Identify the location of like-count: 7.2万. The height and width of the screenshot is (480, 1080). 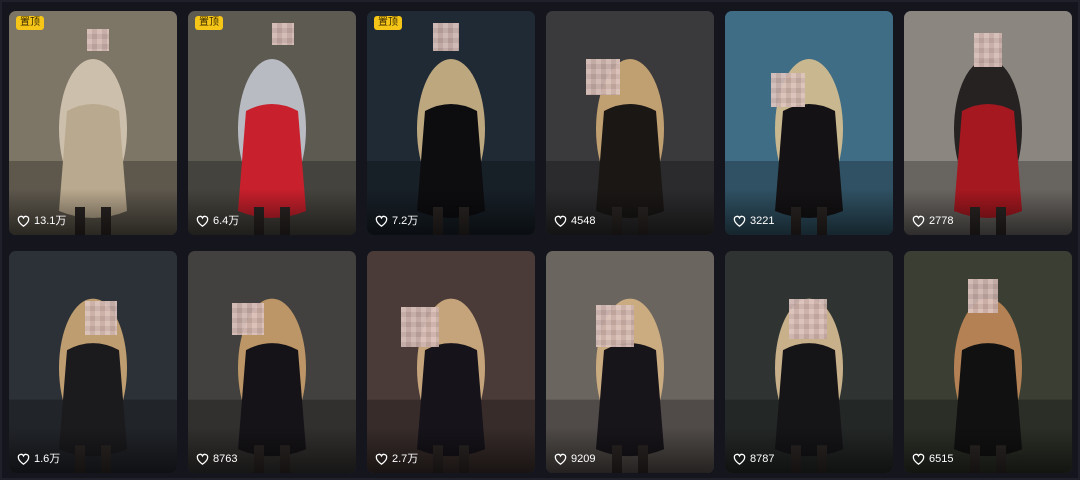
(396, 221).